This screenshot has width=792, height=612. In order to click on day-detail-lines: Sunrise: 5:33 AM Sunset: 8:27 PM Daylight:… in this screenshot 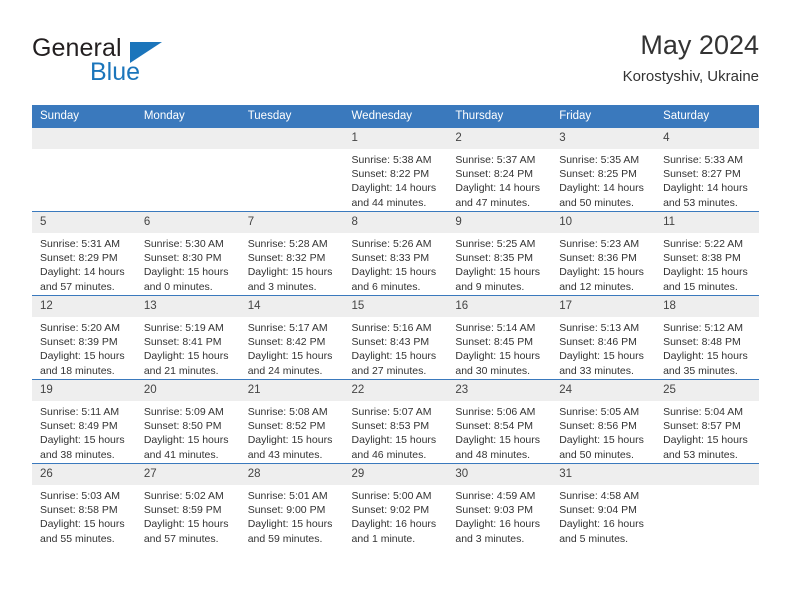, I will do `click(707, 179)`.